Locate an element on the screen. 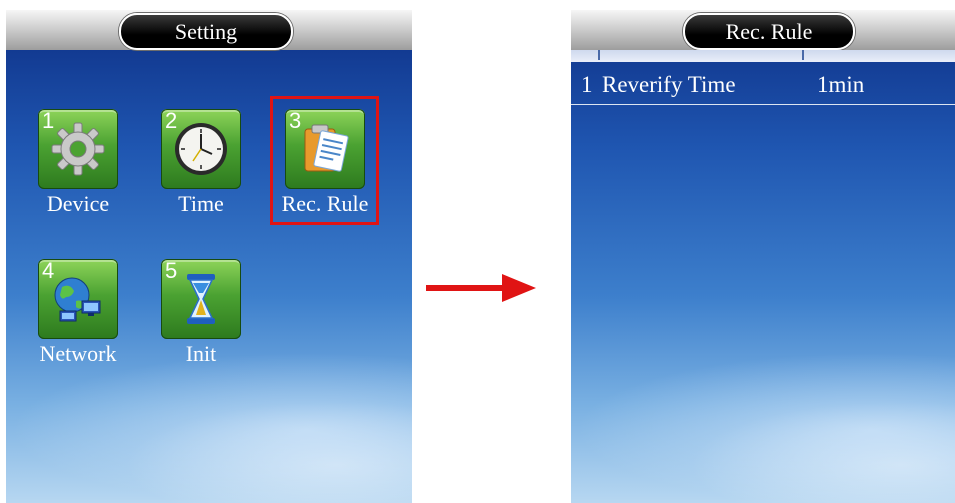  menu-item-device: 1 Device is located at coordinates (78, 163).